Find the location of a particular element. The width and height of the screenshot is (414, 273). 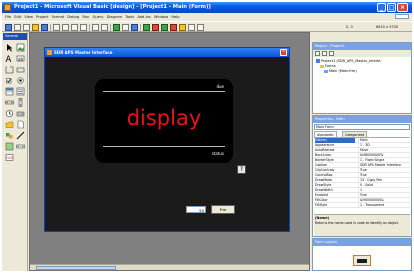

value-textbox: 50 is located at coordinates (196, 209).